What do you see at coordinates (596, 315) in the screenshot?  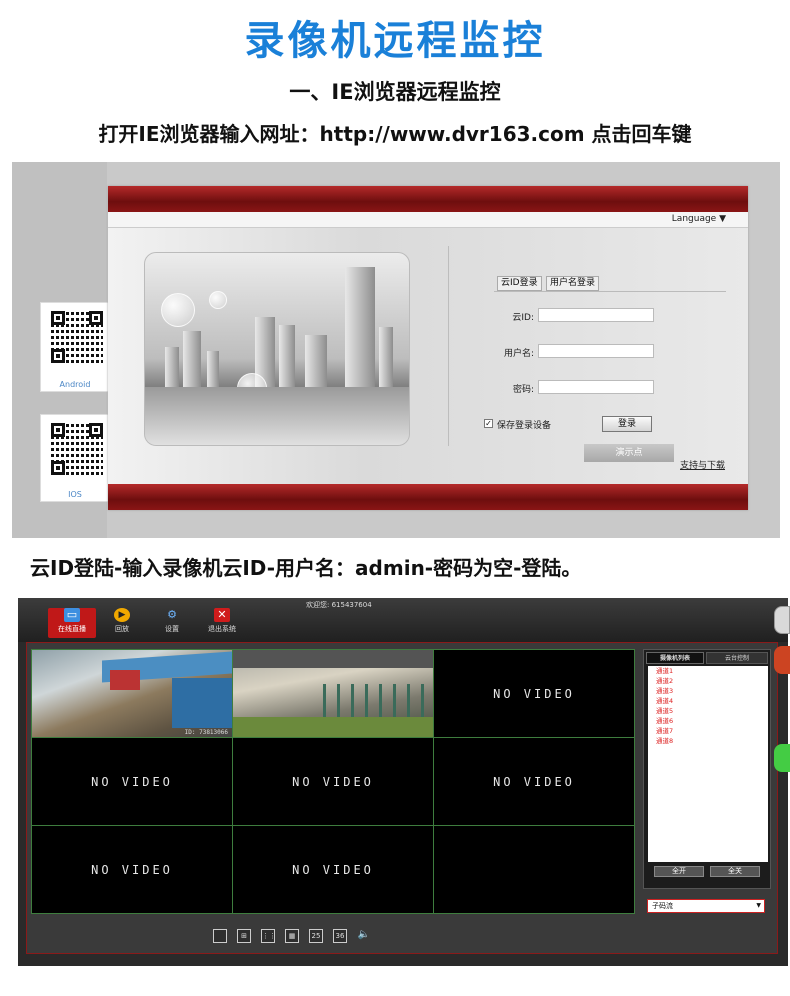 I see `cloud-id-input` at bounding box center [596, 315].